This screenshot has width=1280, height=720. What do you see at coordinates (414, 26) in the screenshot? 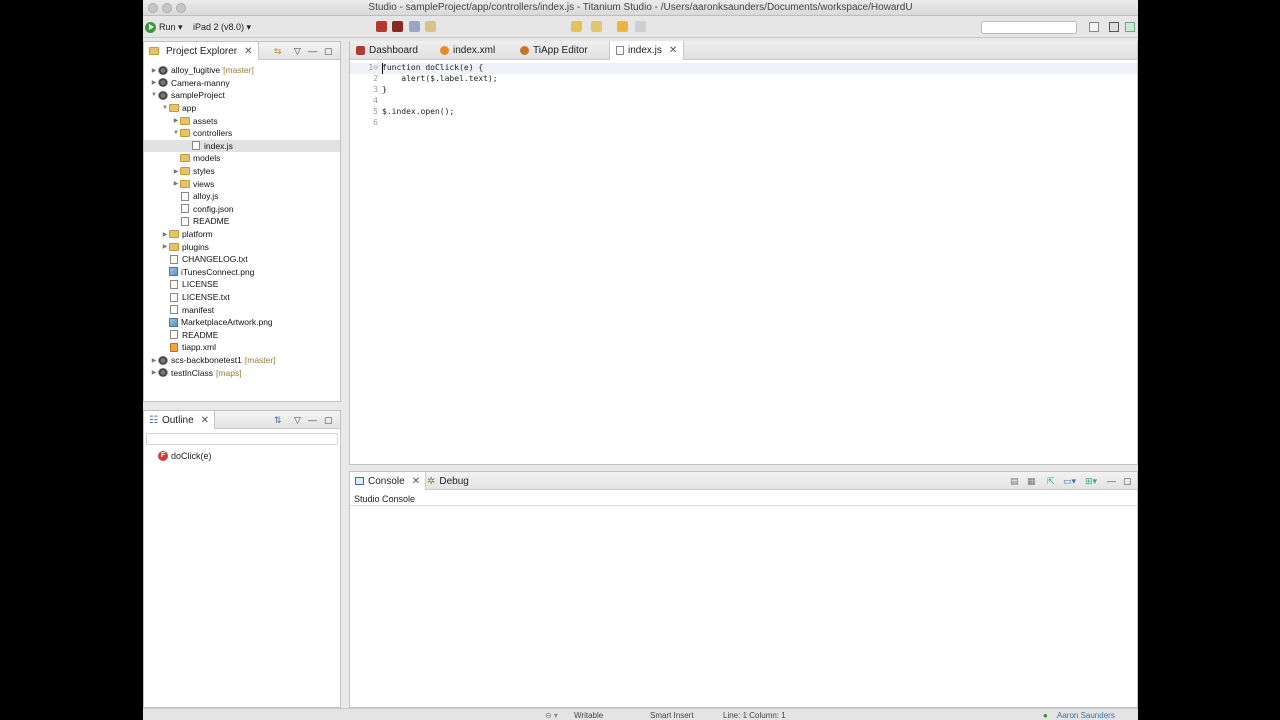
I see `list-toolbar-icon` at bounding box center [414, 26].